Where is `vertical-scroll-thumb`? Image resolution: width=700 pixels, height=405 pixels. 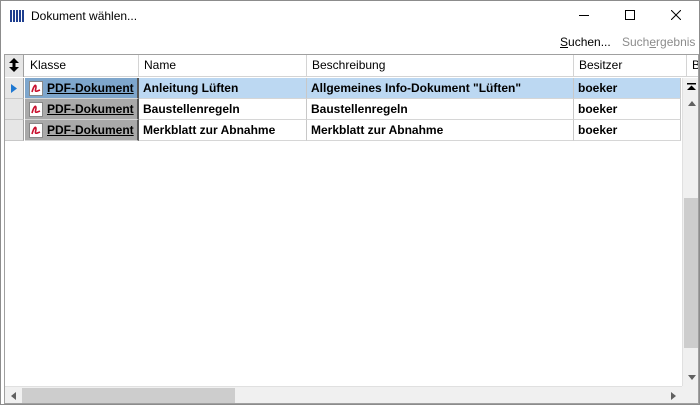 vertical-scroll-thumb is located at coordinates (691, 273).